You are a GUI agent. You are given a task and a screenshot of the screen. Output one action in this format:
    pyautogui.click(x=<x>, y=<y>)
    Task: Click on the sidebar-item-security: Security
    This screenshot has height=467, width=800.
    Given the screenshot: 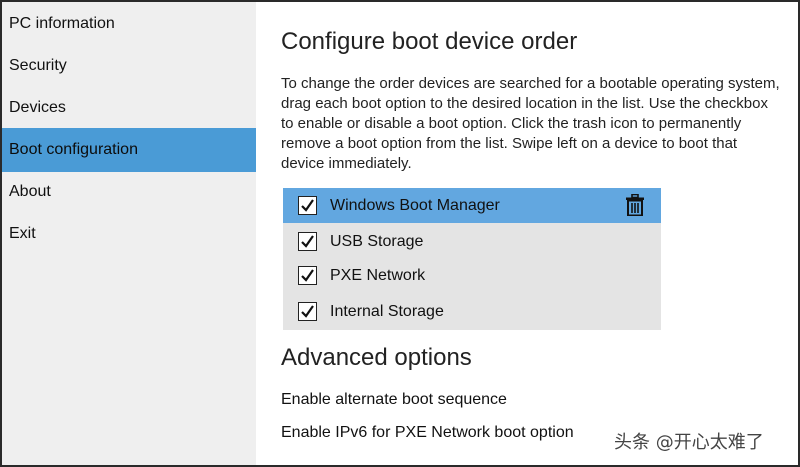 What is the action you would take?
    pyautogui.click(x=129, y=66)
    